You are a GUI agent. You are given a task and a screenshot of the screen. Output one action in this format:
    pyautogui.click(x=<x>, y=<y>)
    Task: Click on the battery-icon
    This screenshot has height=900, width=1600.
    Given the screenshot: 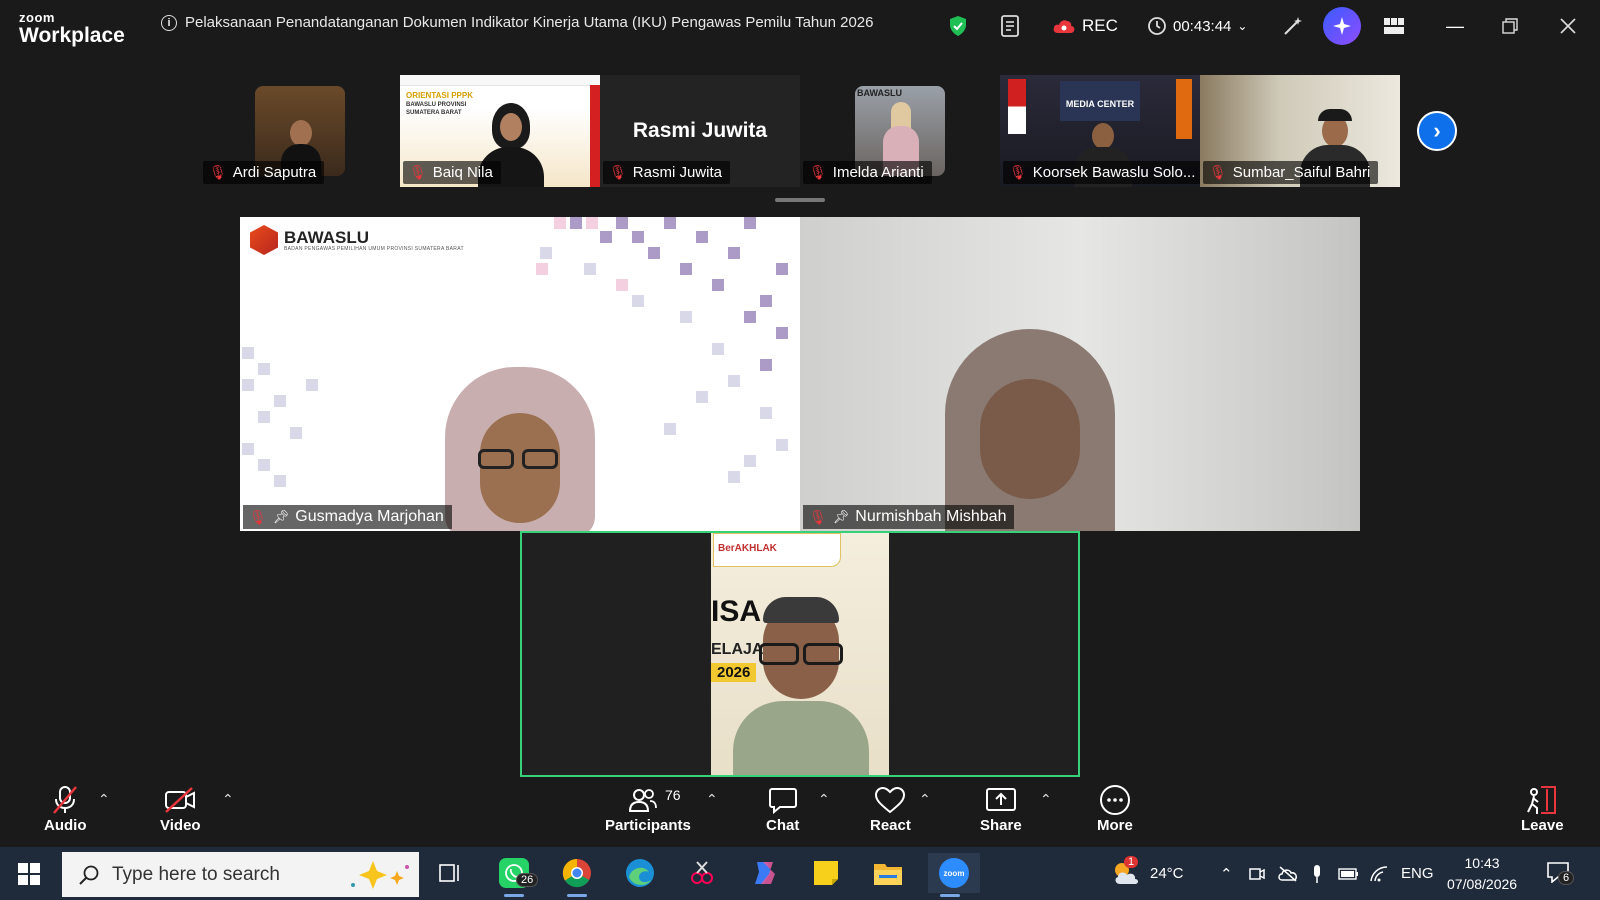 What is the action you would take?
    pyautogui.click(x=1349, y=873)
    